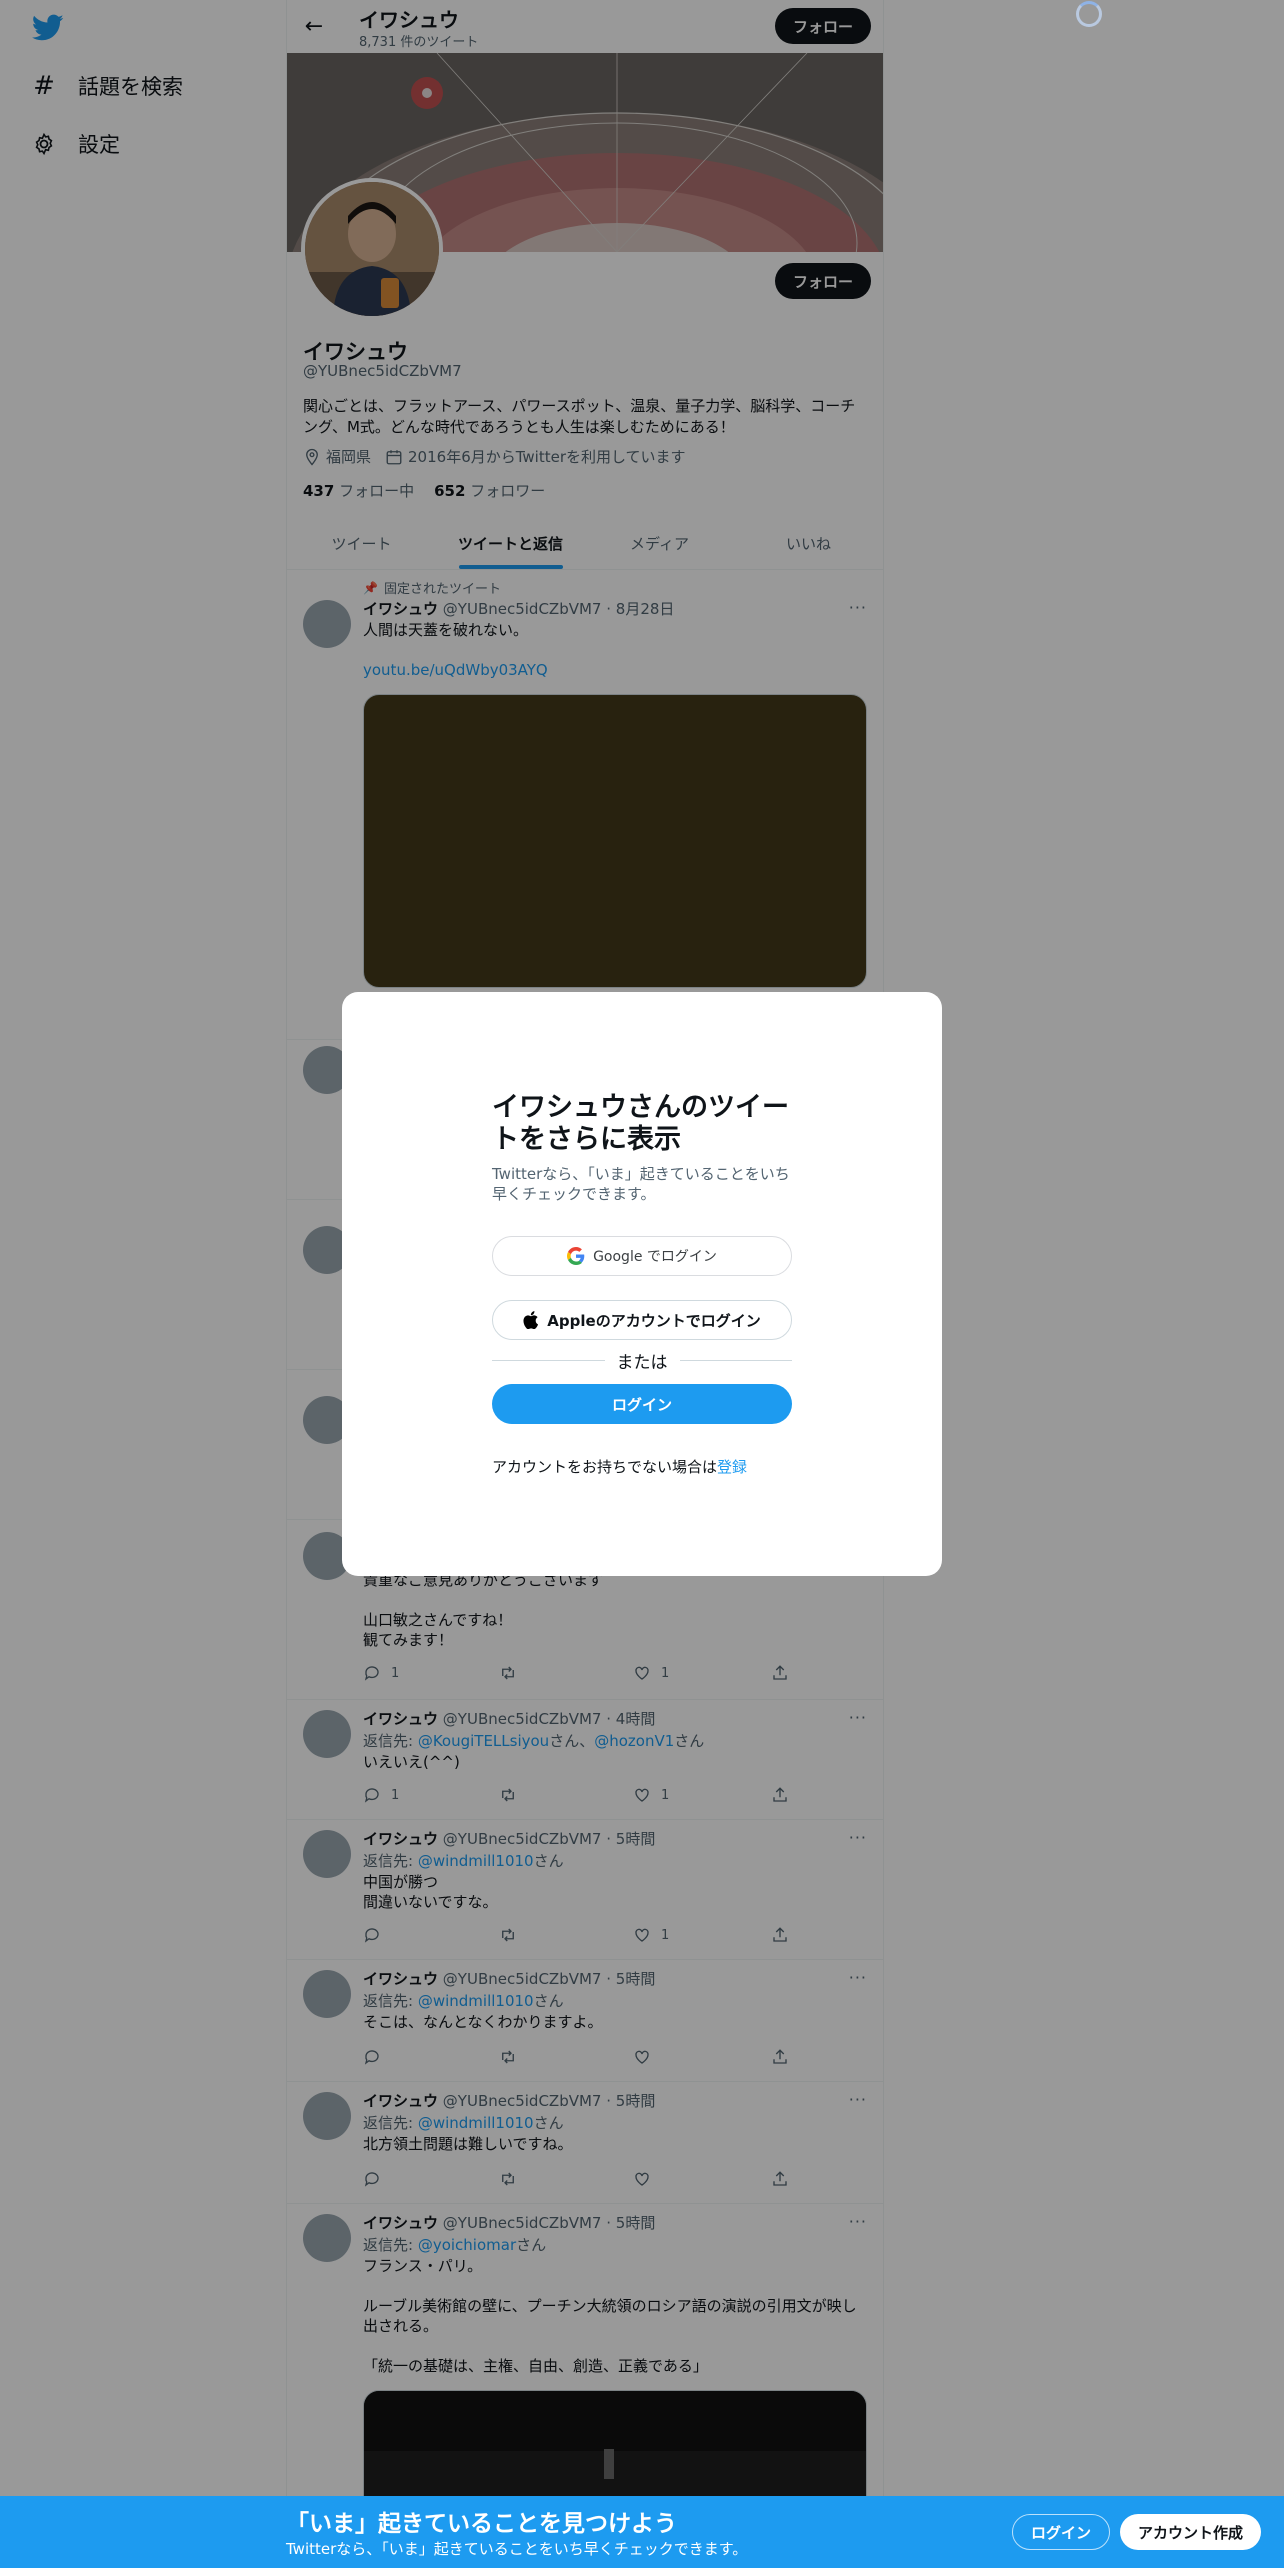 This screenshot has height=2568, width=1284. What do you see at coordinates (481, 2524) in the screenshot?
I see `banner-title: 「いま」起きていることを見つけよう` at bounding box center [481, 2524].